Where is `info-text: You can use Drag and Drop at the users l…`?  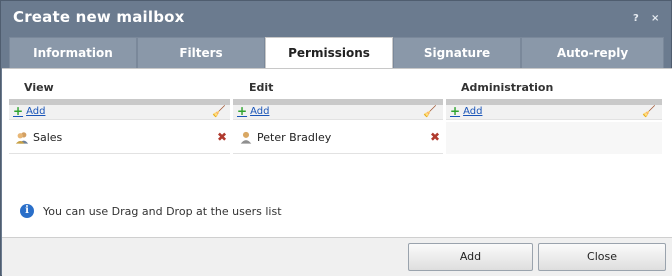 info-text: You can use Drag and Drop at the users l… is located at coordinates (162, 211).